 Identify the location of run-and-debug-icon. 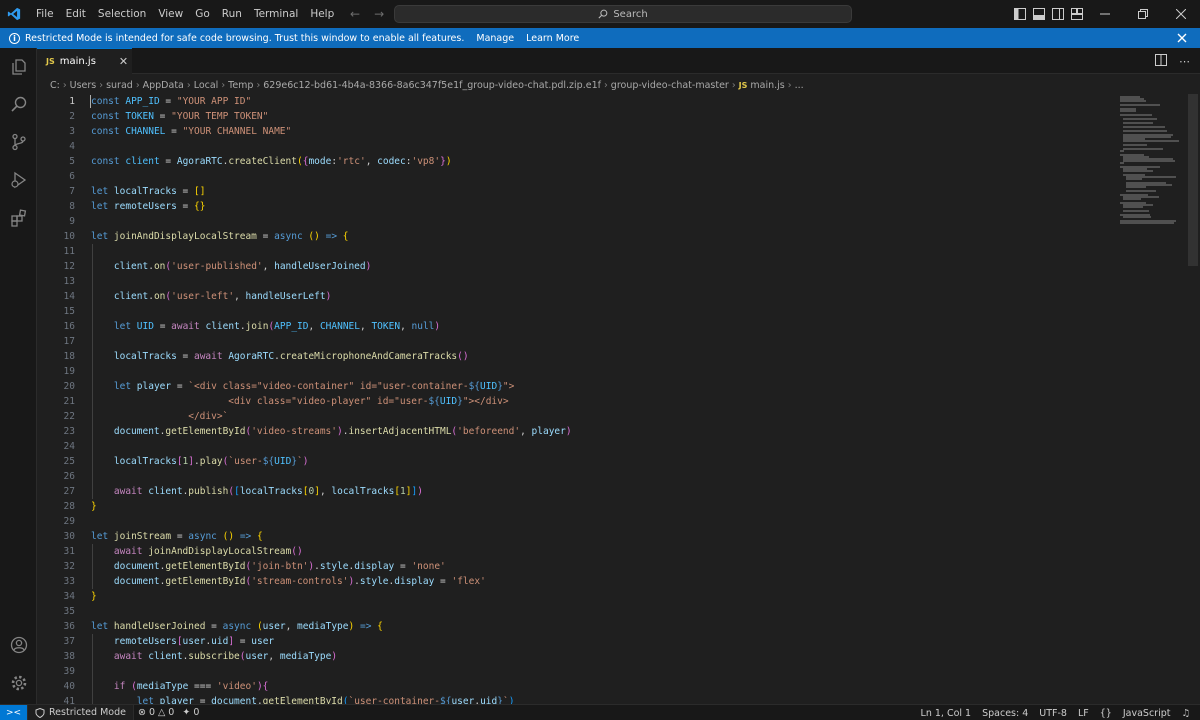
(18, 180).